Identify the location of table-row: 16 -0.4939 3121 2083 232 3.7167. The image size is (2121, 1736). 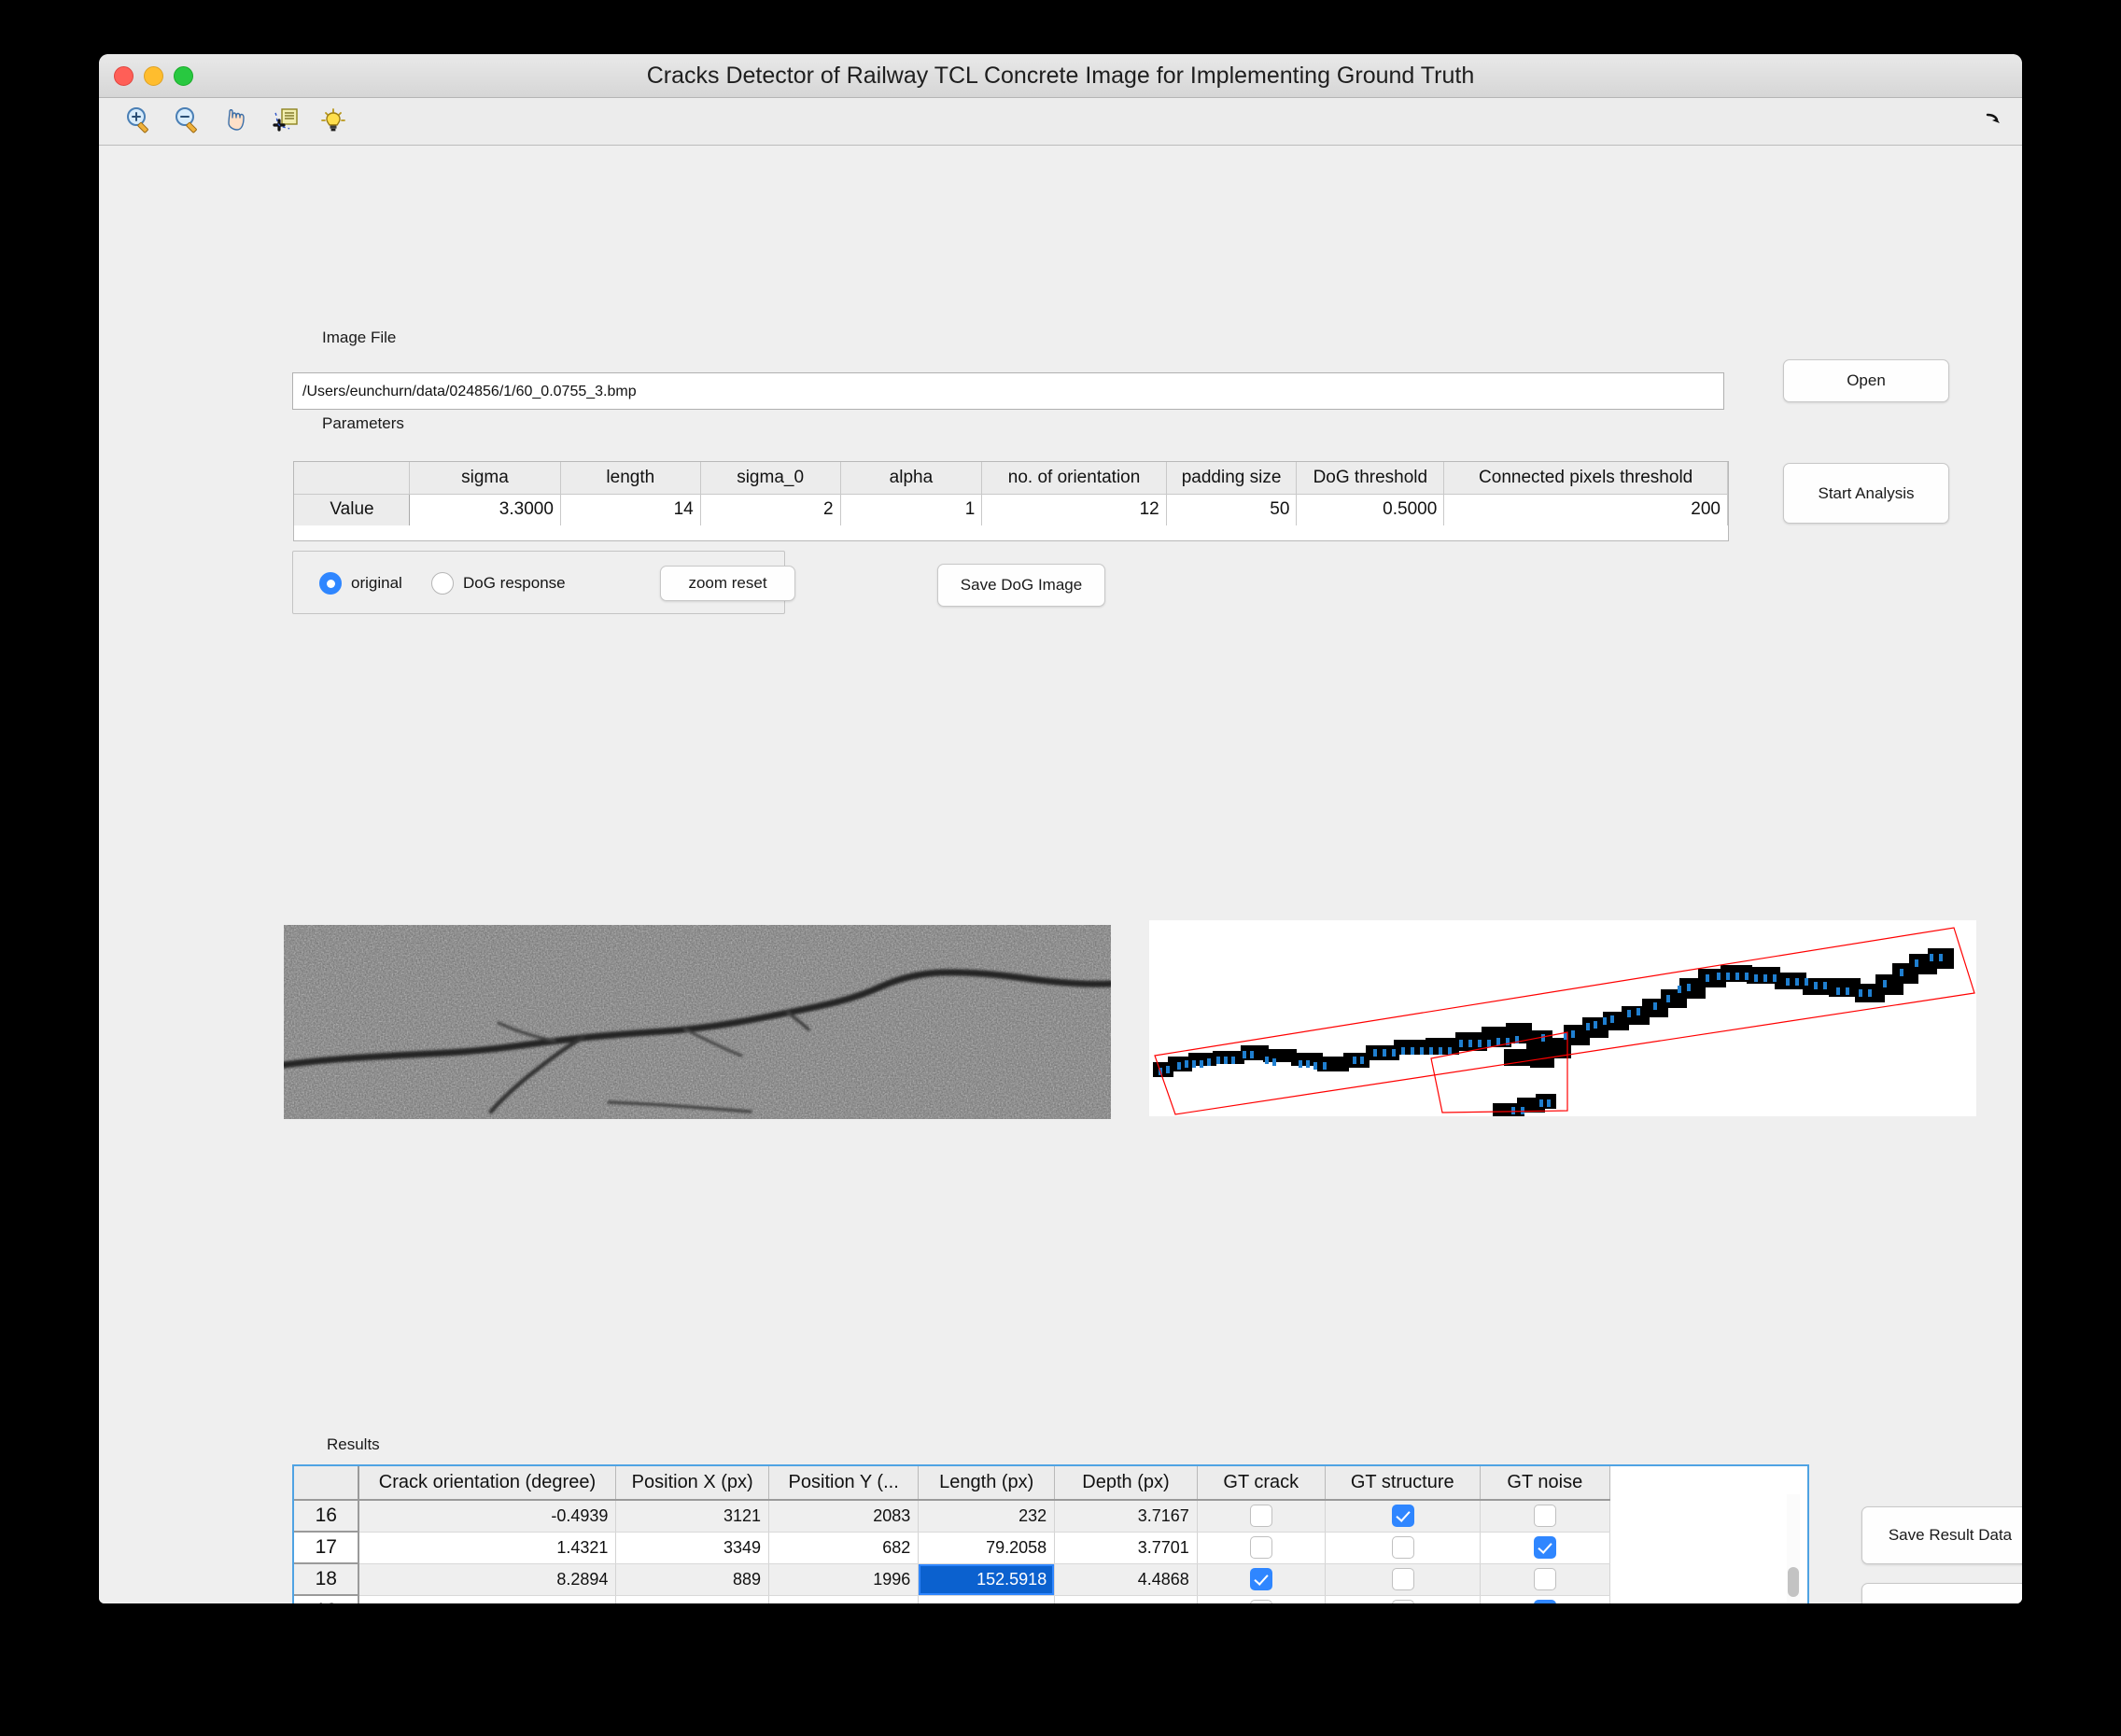
(953, 1516).